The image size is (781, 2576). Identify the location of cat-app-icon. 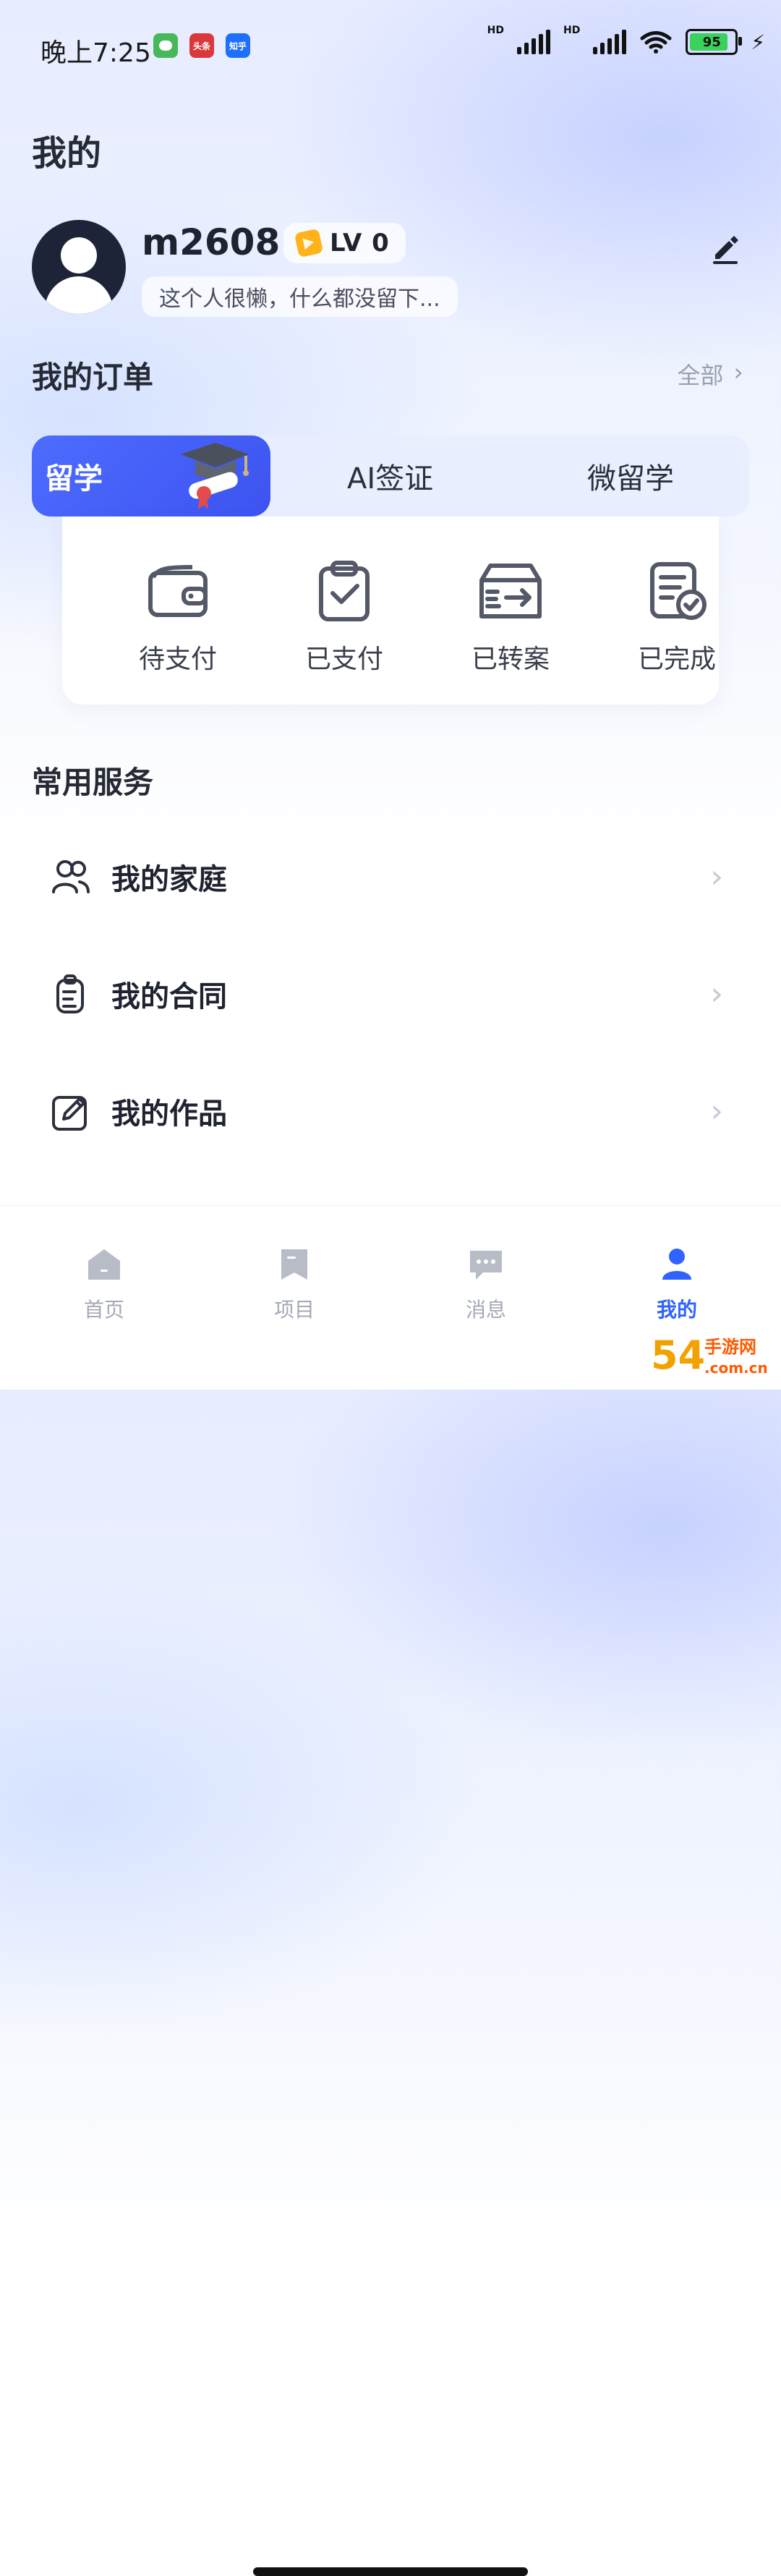
(165, 45).